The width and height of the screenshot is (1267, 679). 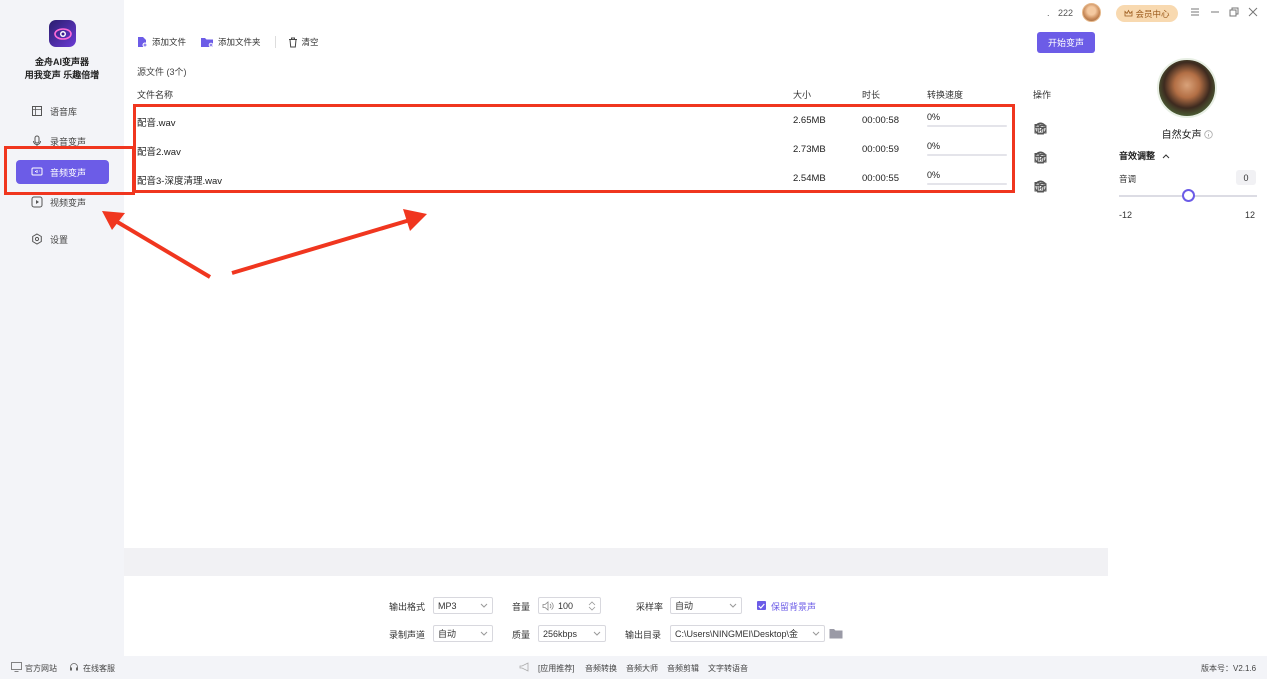 What do you see at coordinates (1188, 195) in the screenshot?
I see `pitch-slider-handle` at bounding box center [1188, 195].